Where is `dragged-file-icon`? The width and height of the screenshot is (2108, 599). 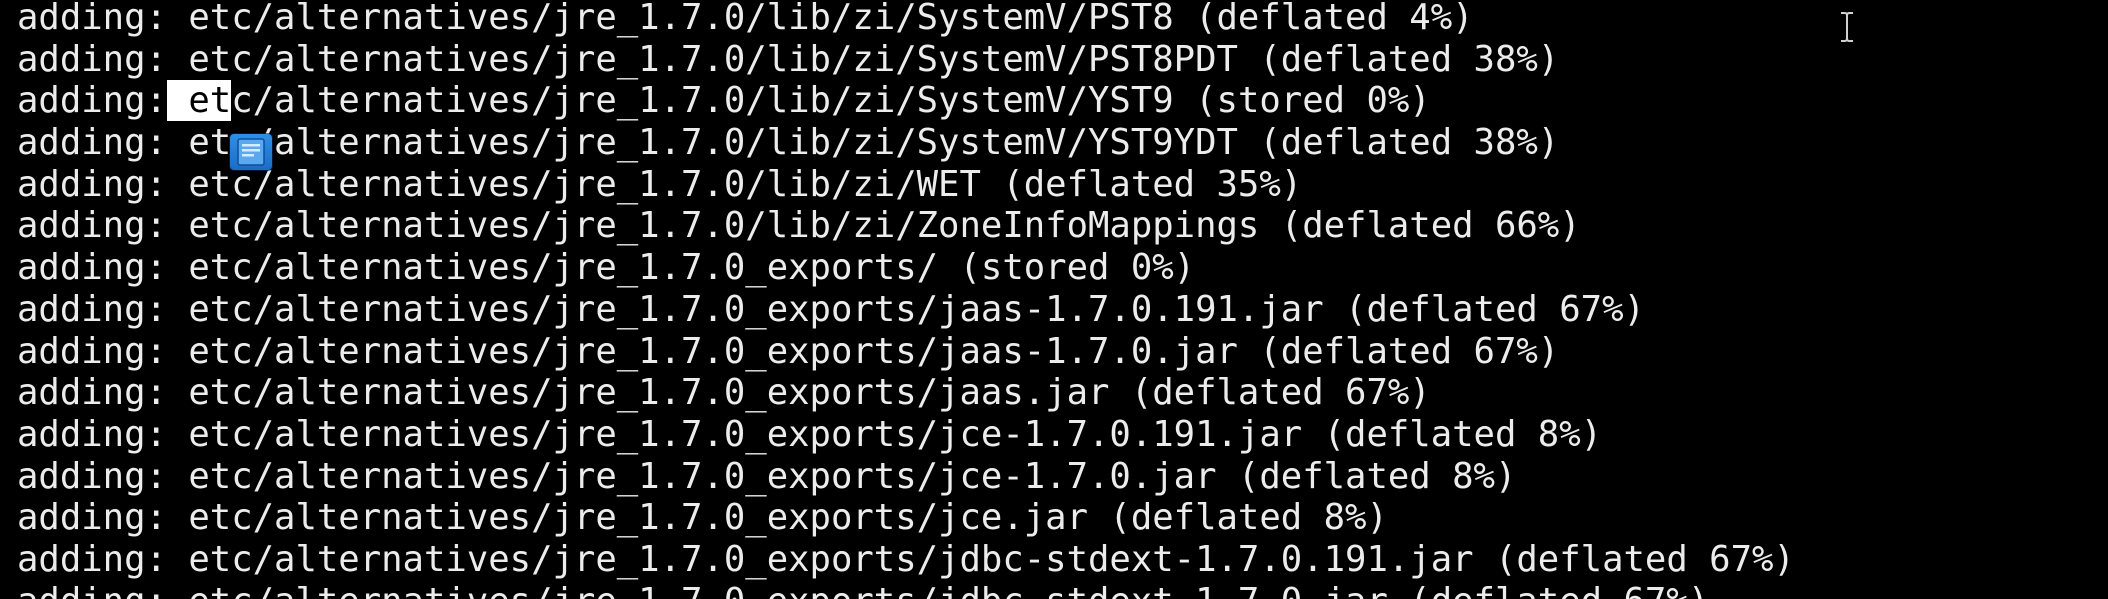 dragged-file-icon is located at coordinates (251, 152).